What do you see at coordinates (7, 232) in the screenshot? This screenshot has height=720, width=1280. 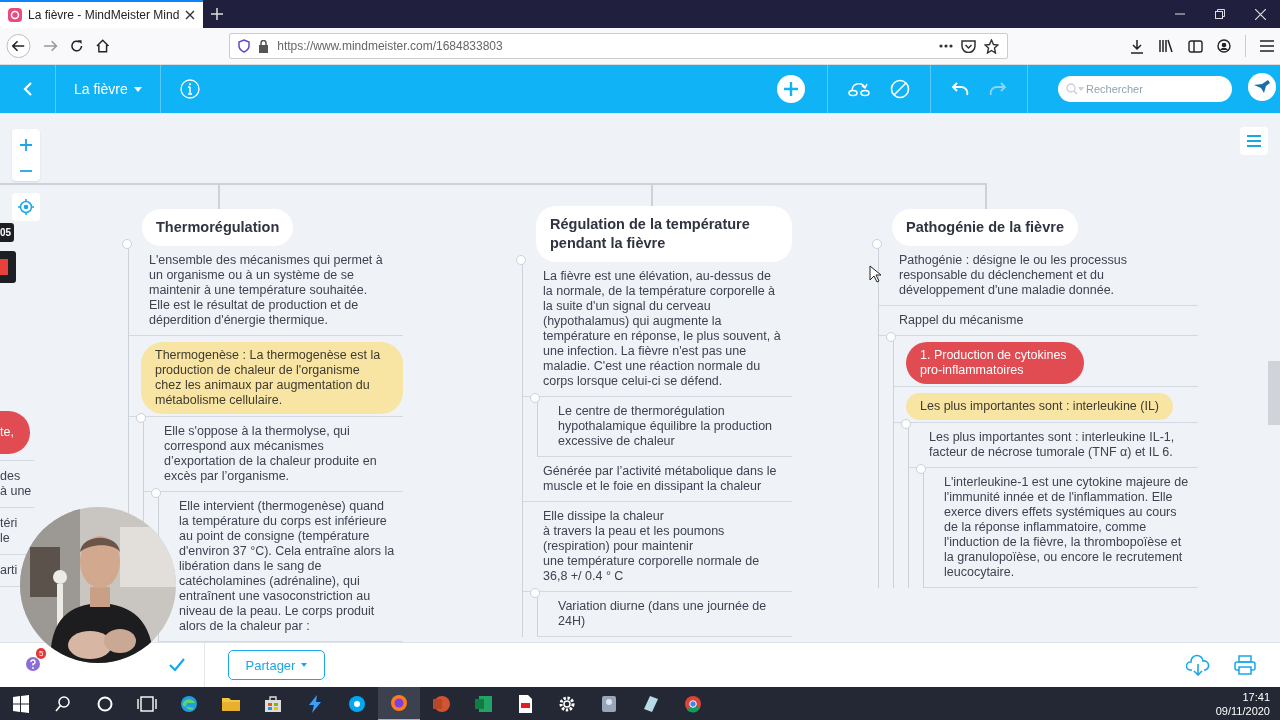 I see `timer-badge: 05` at bounding box center [7, 232].